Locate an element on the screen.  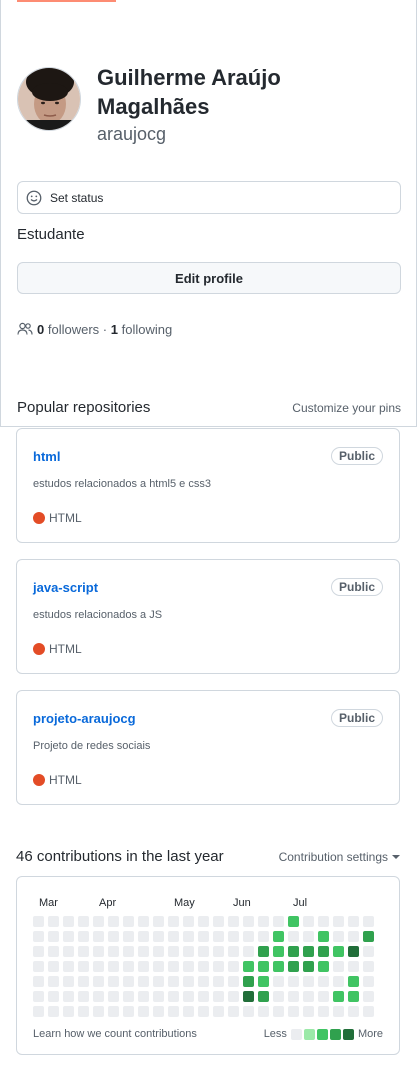
set-status-button: Set status is located at coordinates (209, 197).